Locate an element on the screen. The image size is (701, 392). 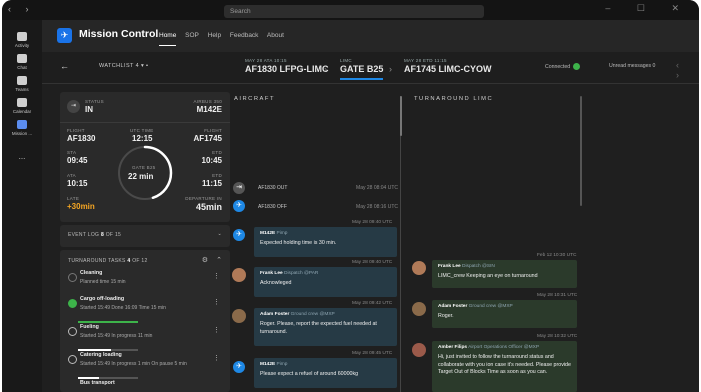
search-input: Search is located at coordinates (354, 11).